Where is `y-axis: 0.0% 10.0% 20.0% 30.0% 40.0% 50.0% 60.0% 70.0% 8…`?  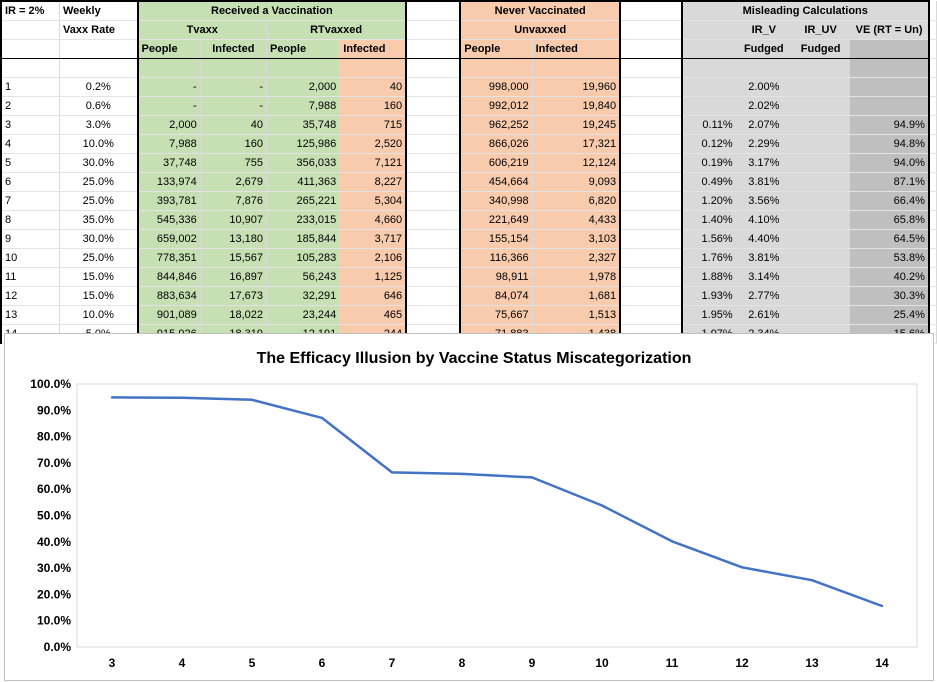
y-axis: 0.0% 10.0% 20.0% 30.0% 40.0% 50.0% 60.0% 70.0% 8… is located at coordinates (50, 515).